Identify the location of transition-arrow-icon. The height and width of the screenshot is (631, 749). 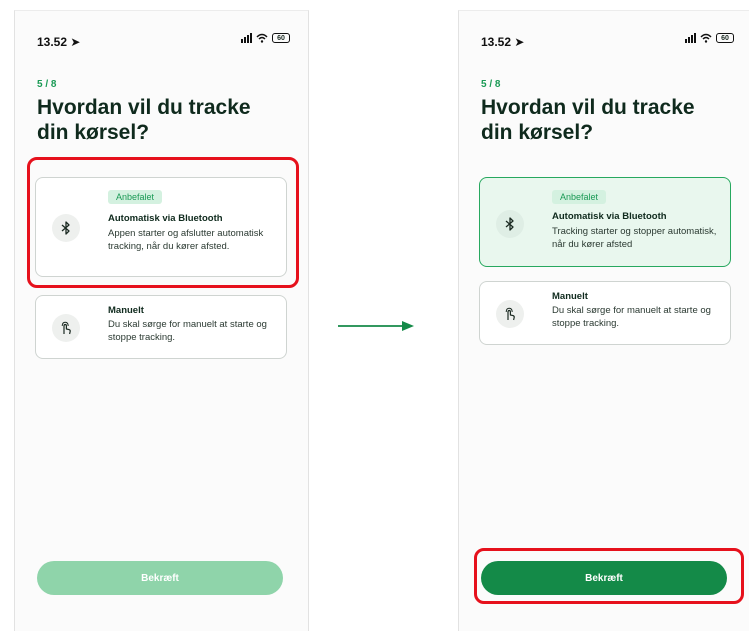
(376, 326).